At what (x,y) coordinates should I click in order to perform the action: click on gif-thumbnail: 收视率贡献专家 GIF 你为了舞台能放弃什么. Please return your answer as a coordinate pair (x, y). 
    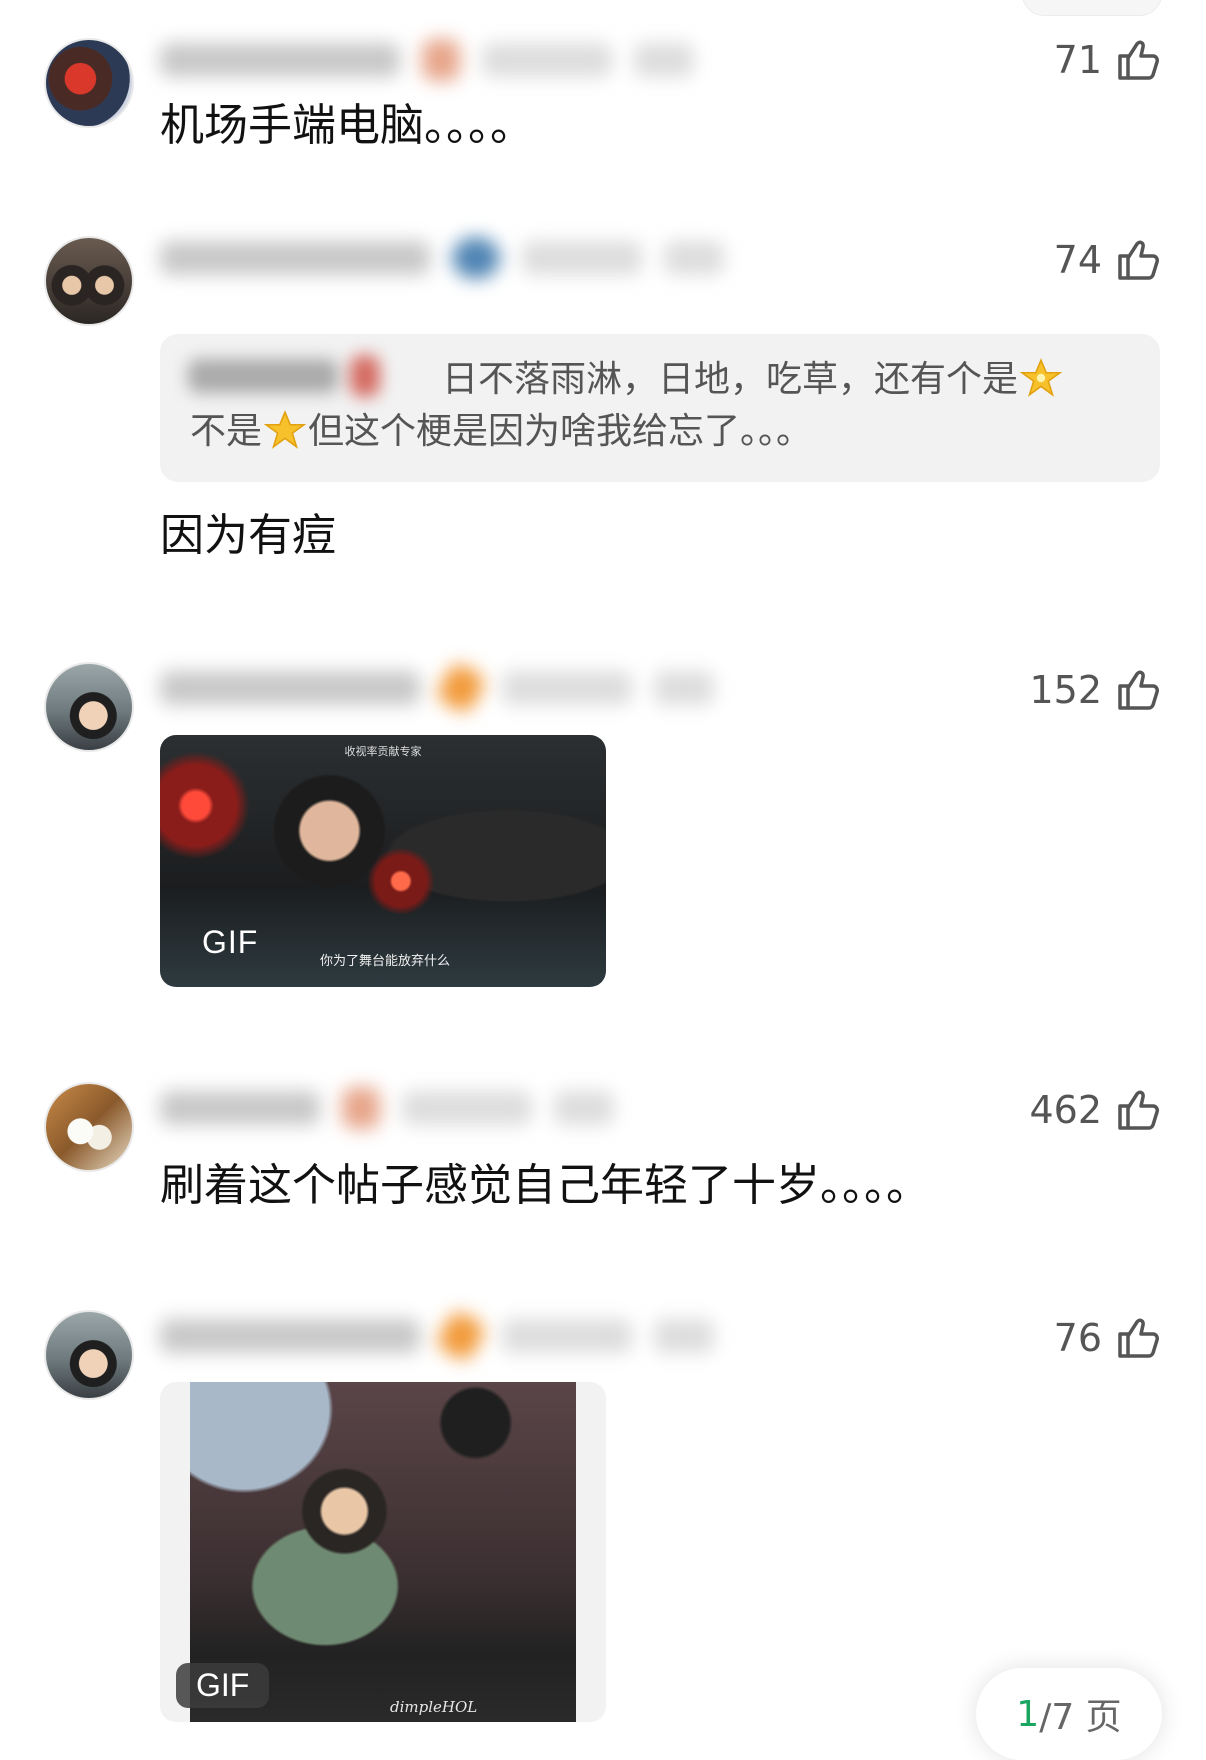
    Looking at the image, I should click on (383, 861).